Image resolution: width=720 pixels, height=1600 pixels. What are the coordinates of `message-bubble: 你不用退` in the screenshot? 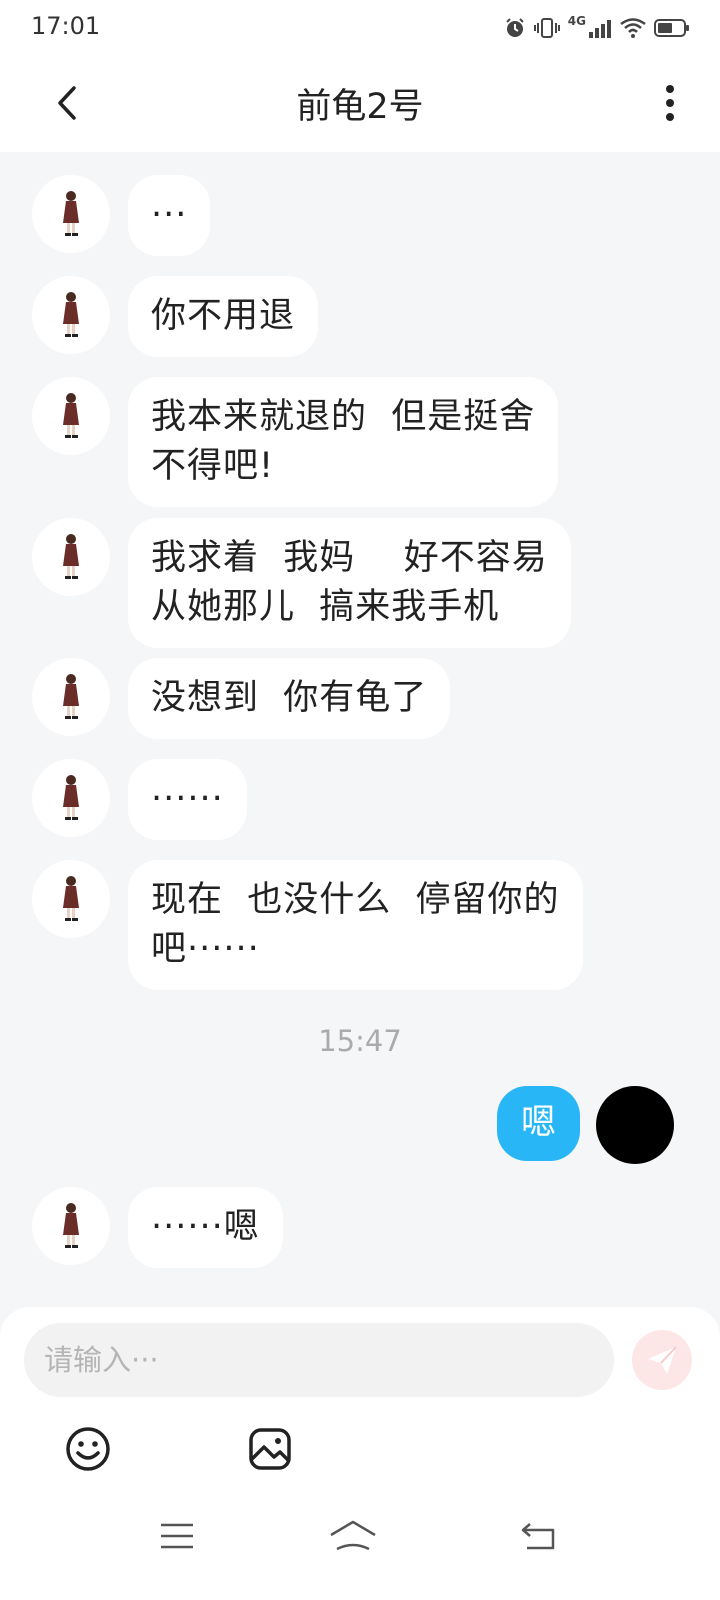 It's located at (223, 316).